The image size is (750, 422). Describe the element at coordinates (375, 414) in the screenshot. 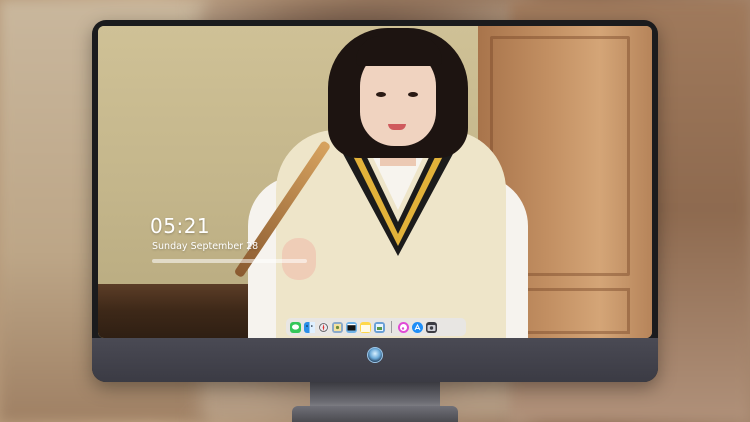

I see `monitor-stand-foot` at that location.